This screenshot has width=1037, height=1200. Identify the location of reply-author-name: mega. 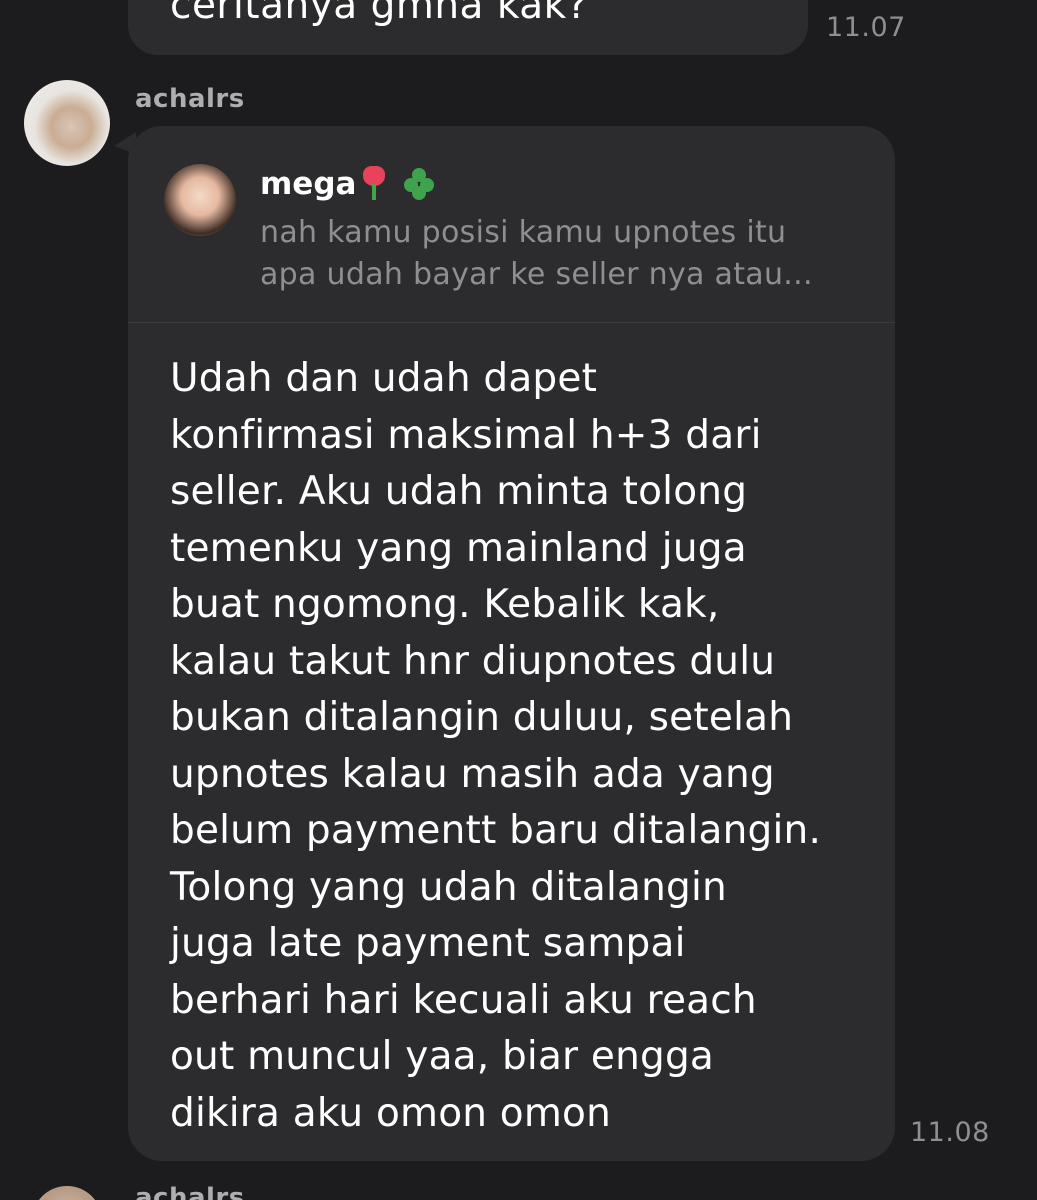
(308, 184).